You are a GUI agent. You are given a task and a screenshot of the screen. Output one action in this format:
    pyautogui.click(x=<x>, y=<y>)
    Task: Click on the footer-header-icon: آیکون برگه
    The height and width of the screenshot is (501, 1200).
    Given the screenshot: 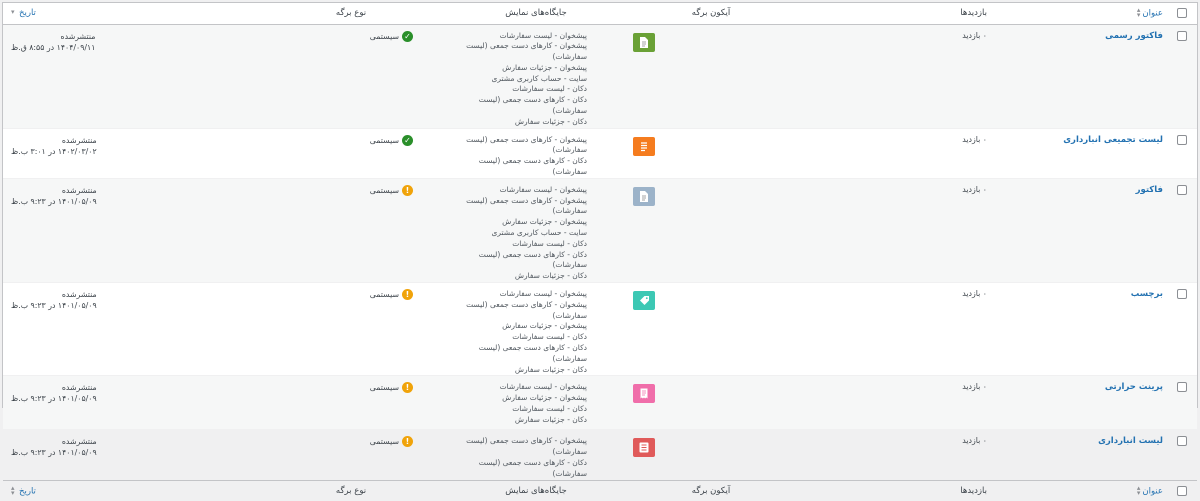 What is the action you would take?
    pyautogui.click(x=711, y=490)
    